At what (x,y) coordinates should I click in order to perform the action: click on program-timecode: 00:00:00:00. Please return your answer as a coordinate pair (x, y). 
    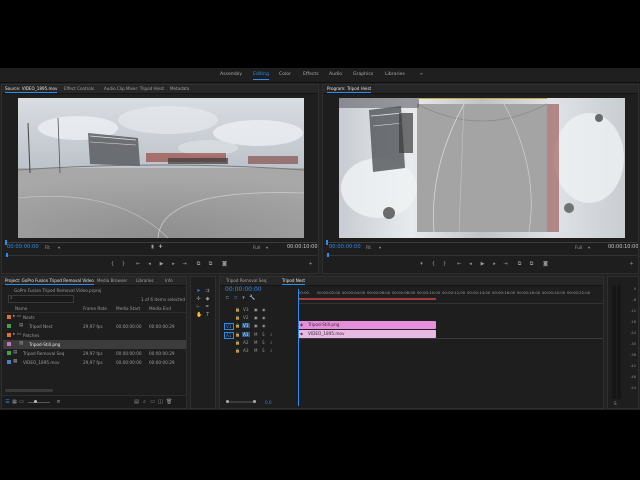
    Looking at the image, I should click on (345, 247).